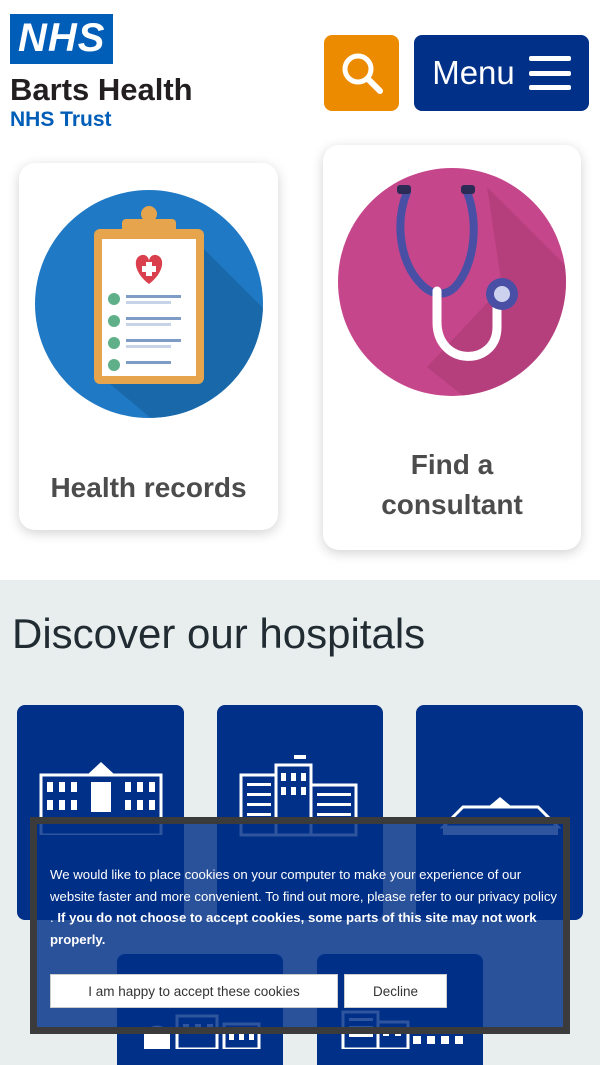  I want to click on nhs-logo: NHS Barts Health NHS Trust, so click(115, 73).